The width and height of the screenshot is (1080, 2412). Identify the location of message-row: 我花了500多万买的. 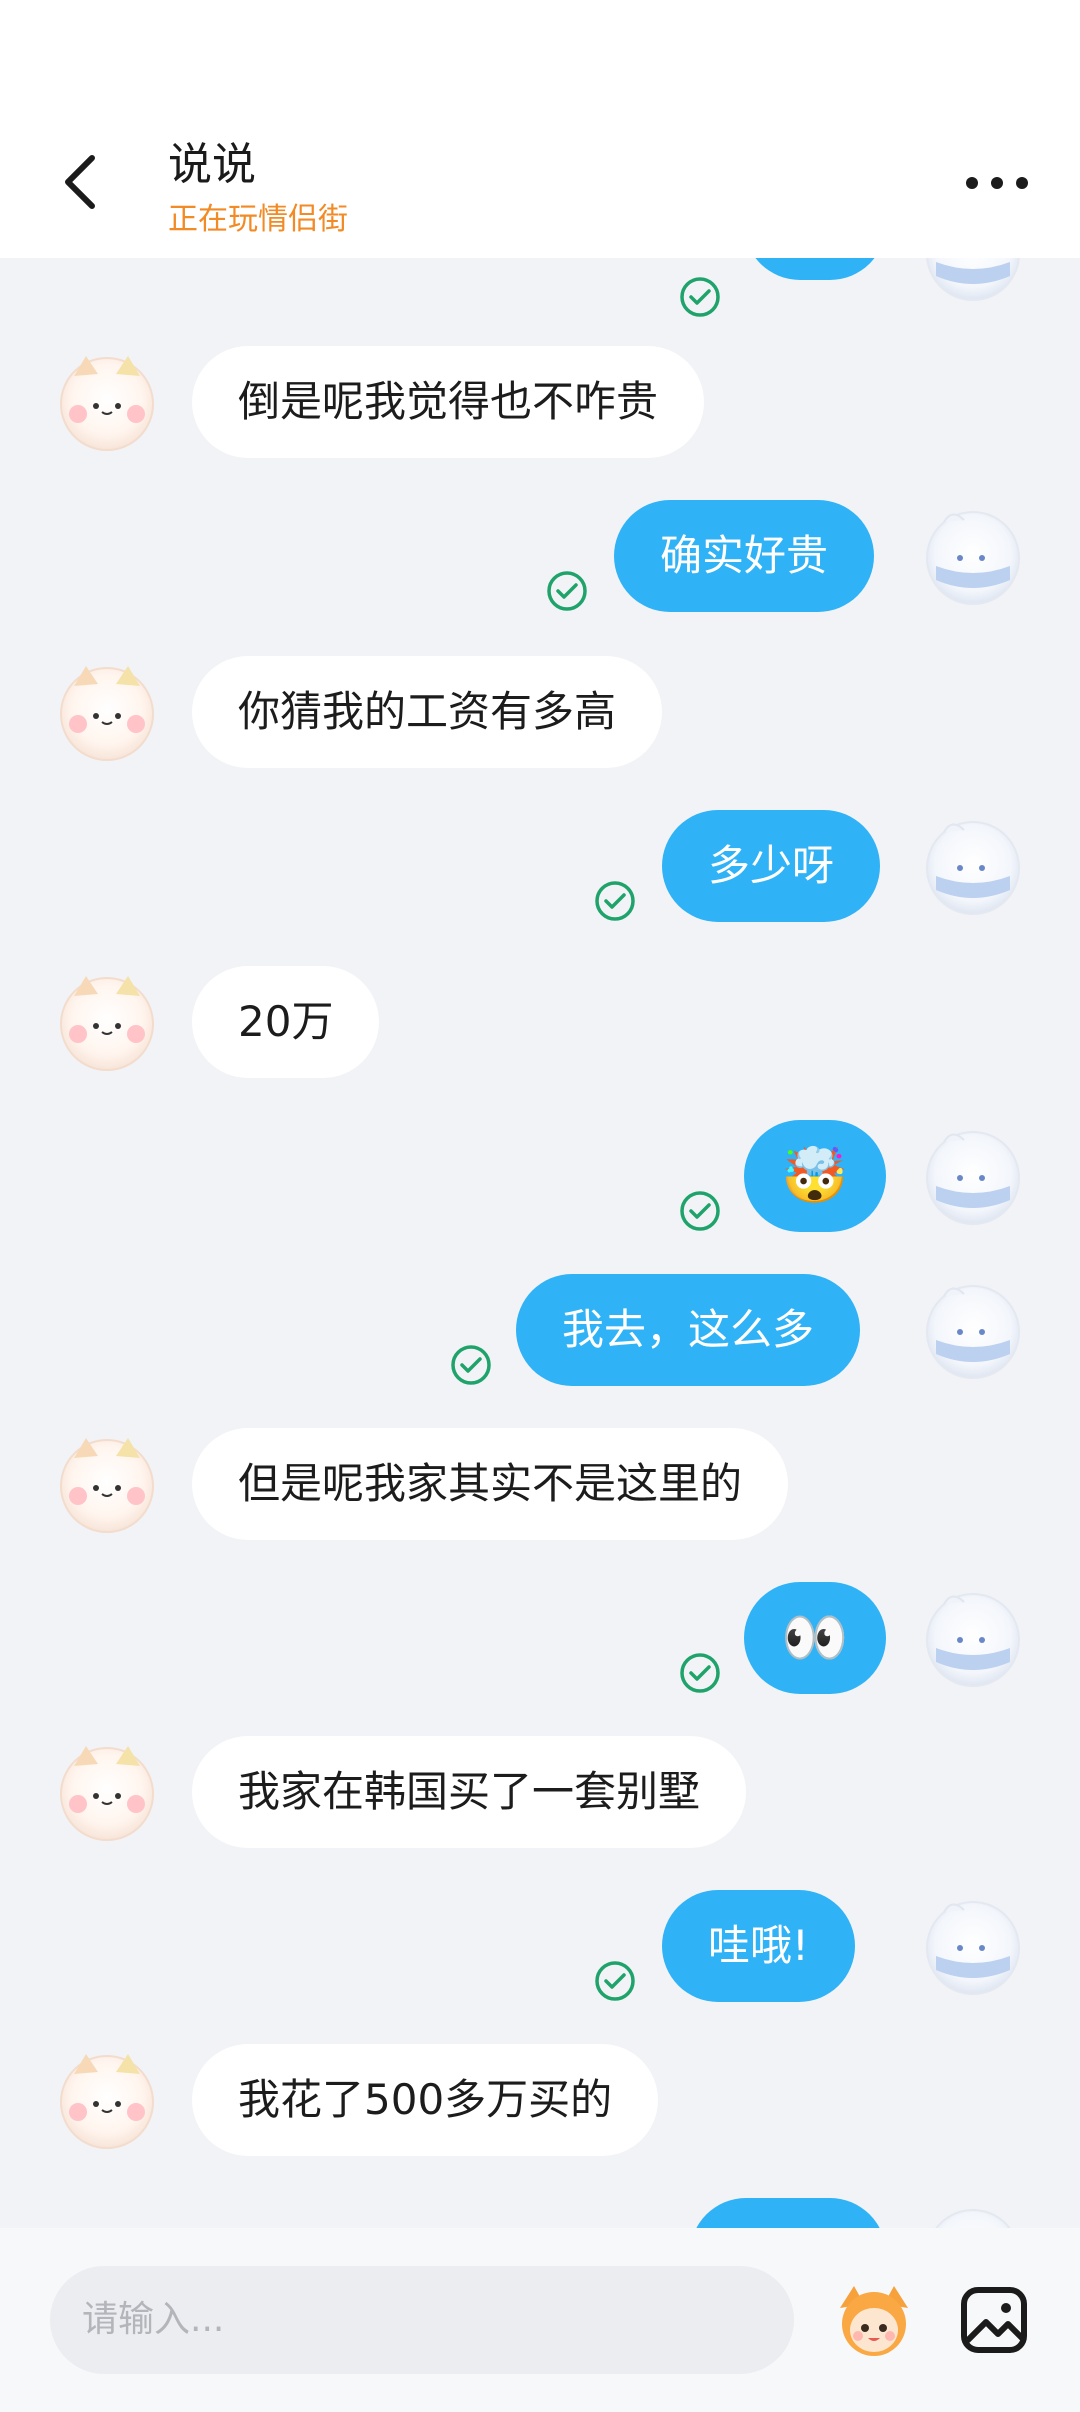
(540, 2100).